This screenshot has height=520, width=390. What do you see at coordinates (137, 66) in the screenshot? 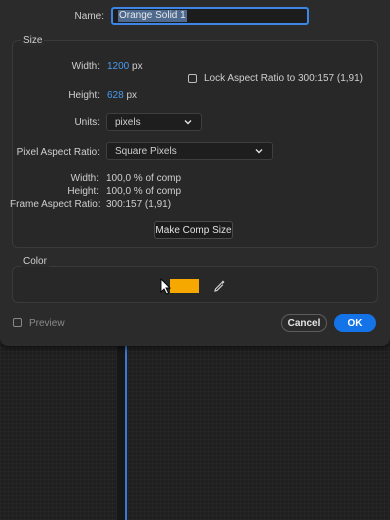
I see `width-unit: px` at bounding box center [137, 66].